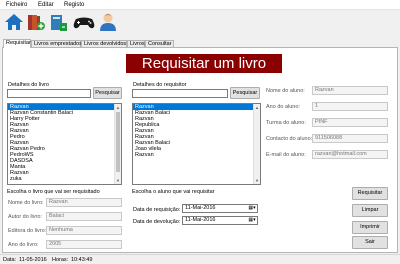 This screenshot has width=400, height=264. Describe the element at coordinates (370, 242) in the screenshot. I see `exit-button: Sair` at that location.